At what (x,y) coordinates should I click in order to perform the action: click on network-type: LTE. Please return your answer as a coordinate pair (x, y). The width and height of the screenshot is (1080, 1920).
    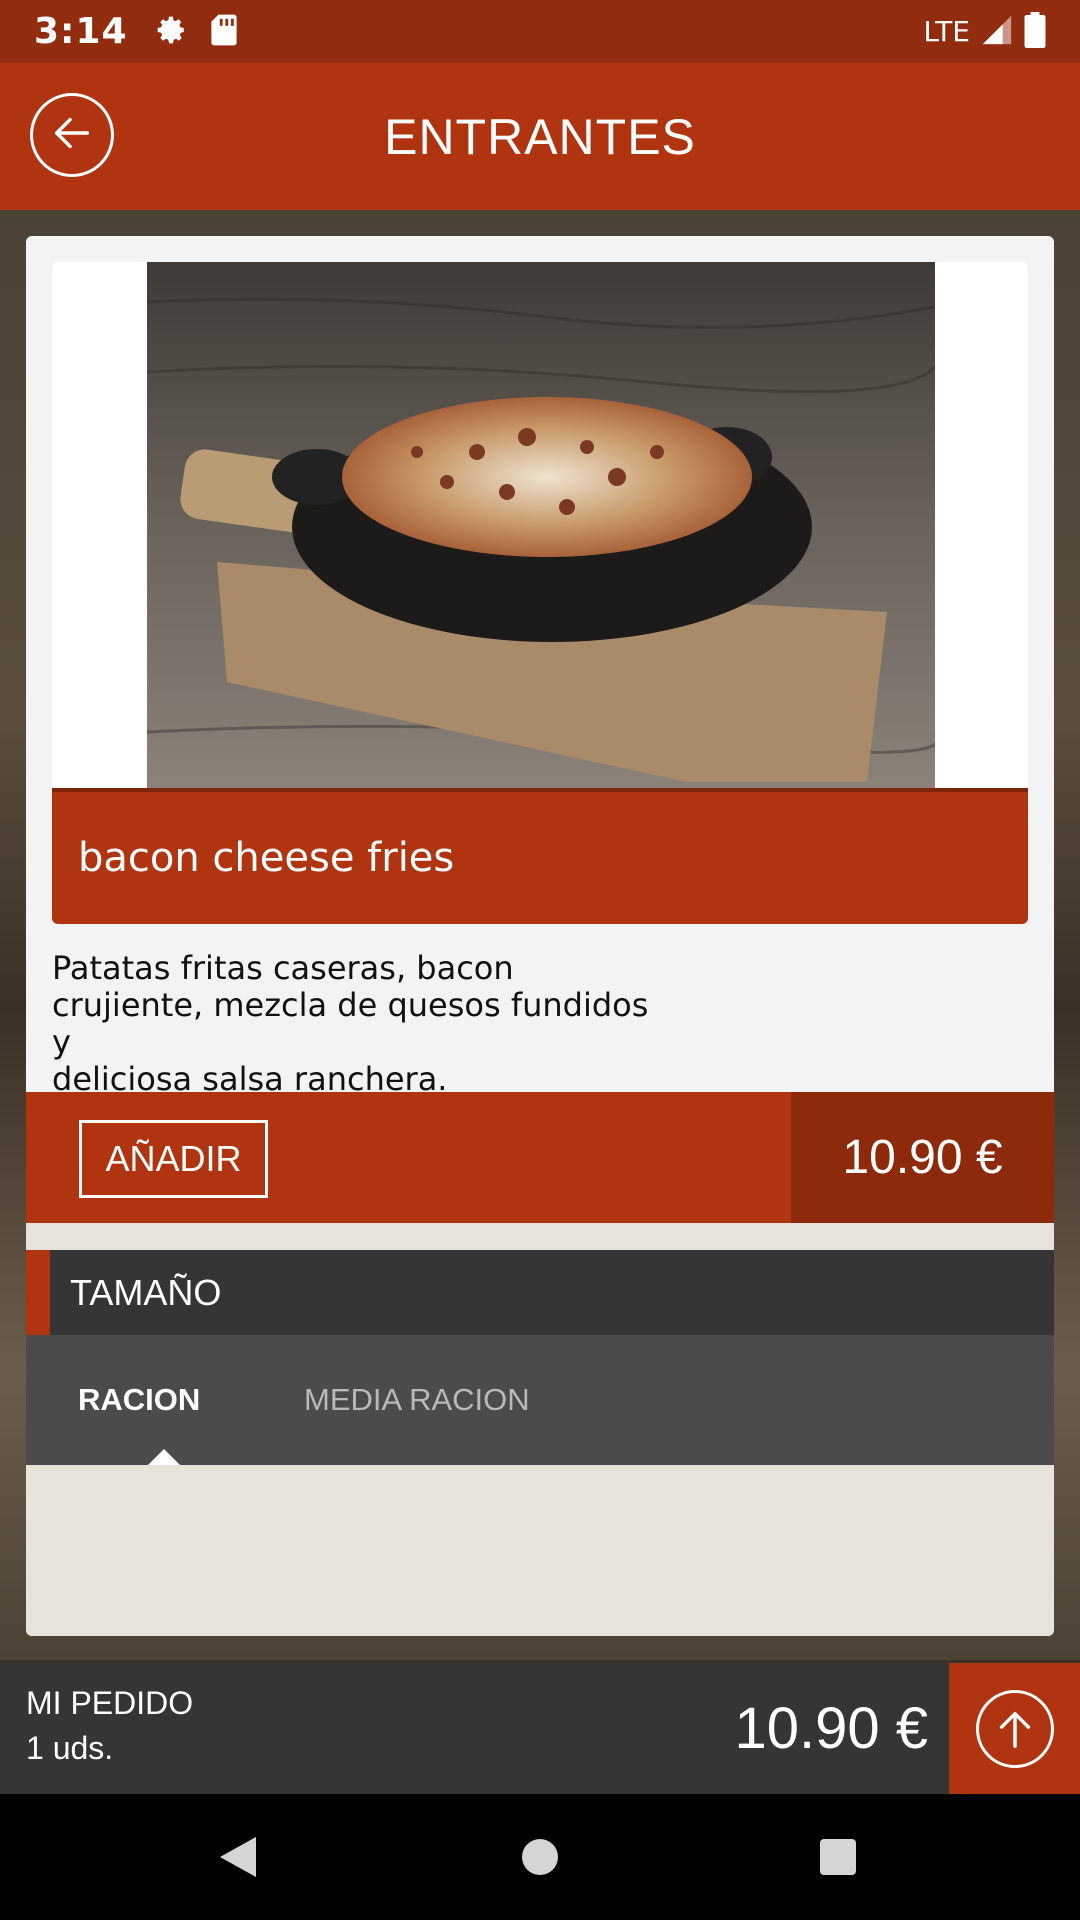
    Looking at the image, I should click on (946, 31).